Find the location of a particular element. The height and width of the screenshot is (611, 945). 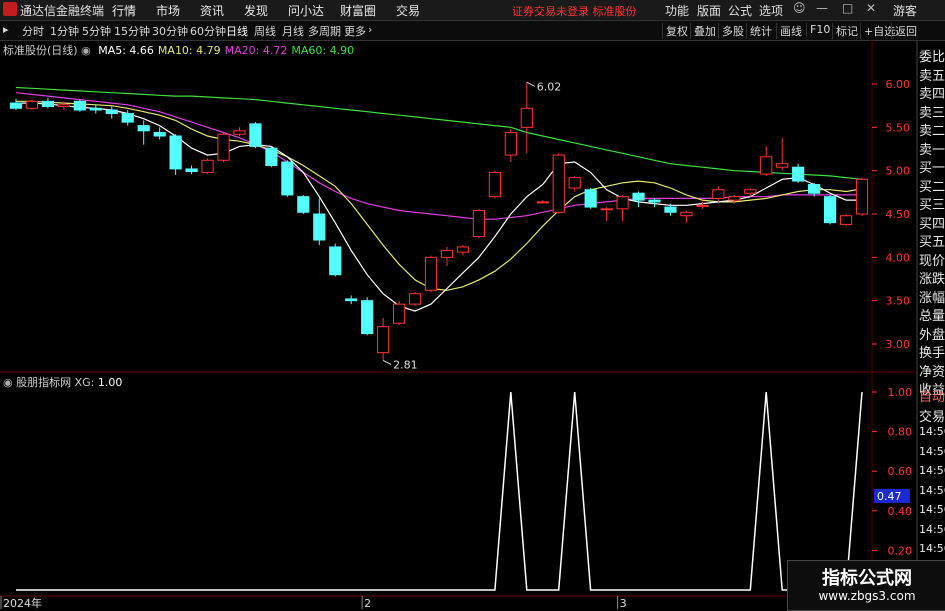

tool-adjust: 复权 is located at coordinates (675, 31).